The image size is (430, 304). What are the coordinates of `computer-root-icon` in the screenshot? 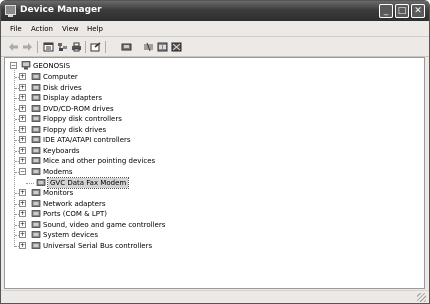 It's located at (26, 65).